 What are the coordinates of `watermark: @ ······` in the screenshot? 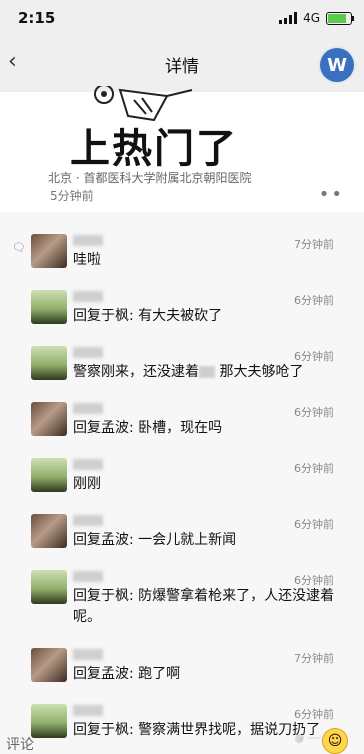 It's located at (309, 739).